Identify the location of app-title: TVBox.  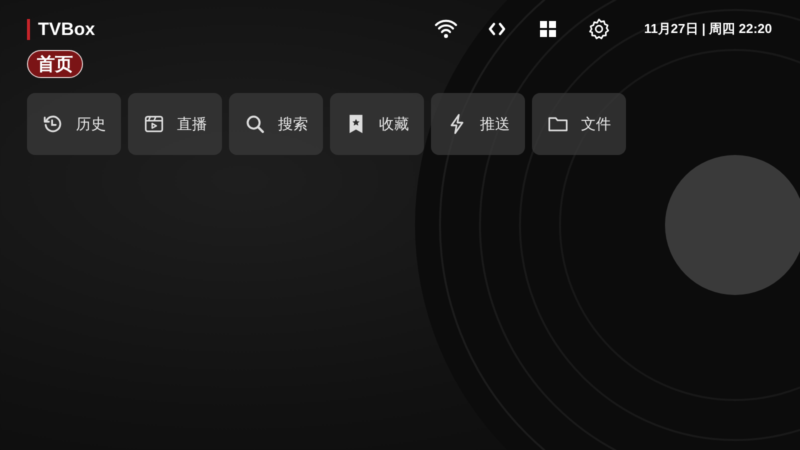
(67, 29).